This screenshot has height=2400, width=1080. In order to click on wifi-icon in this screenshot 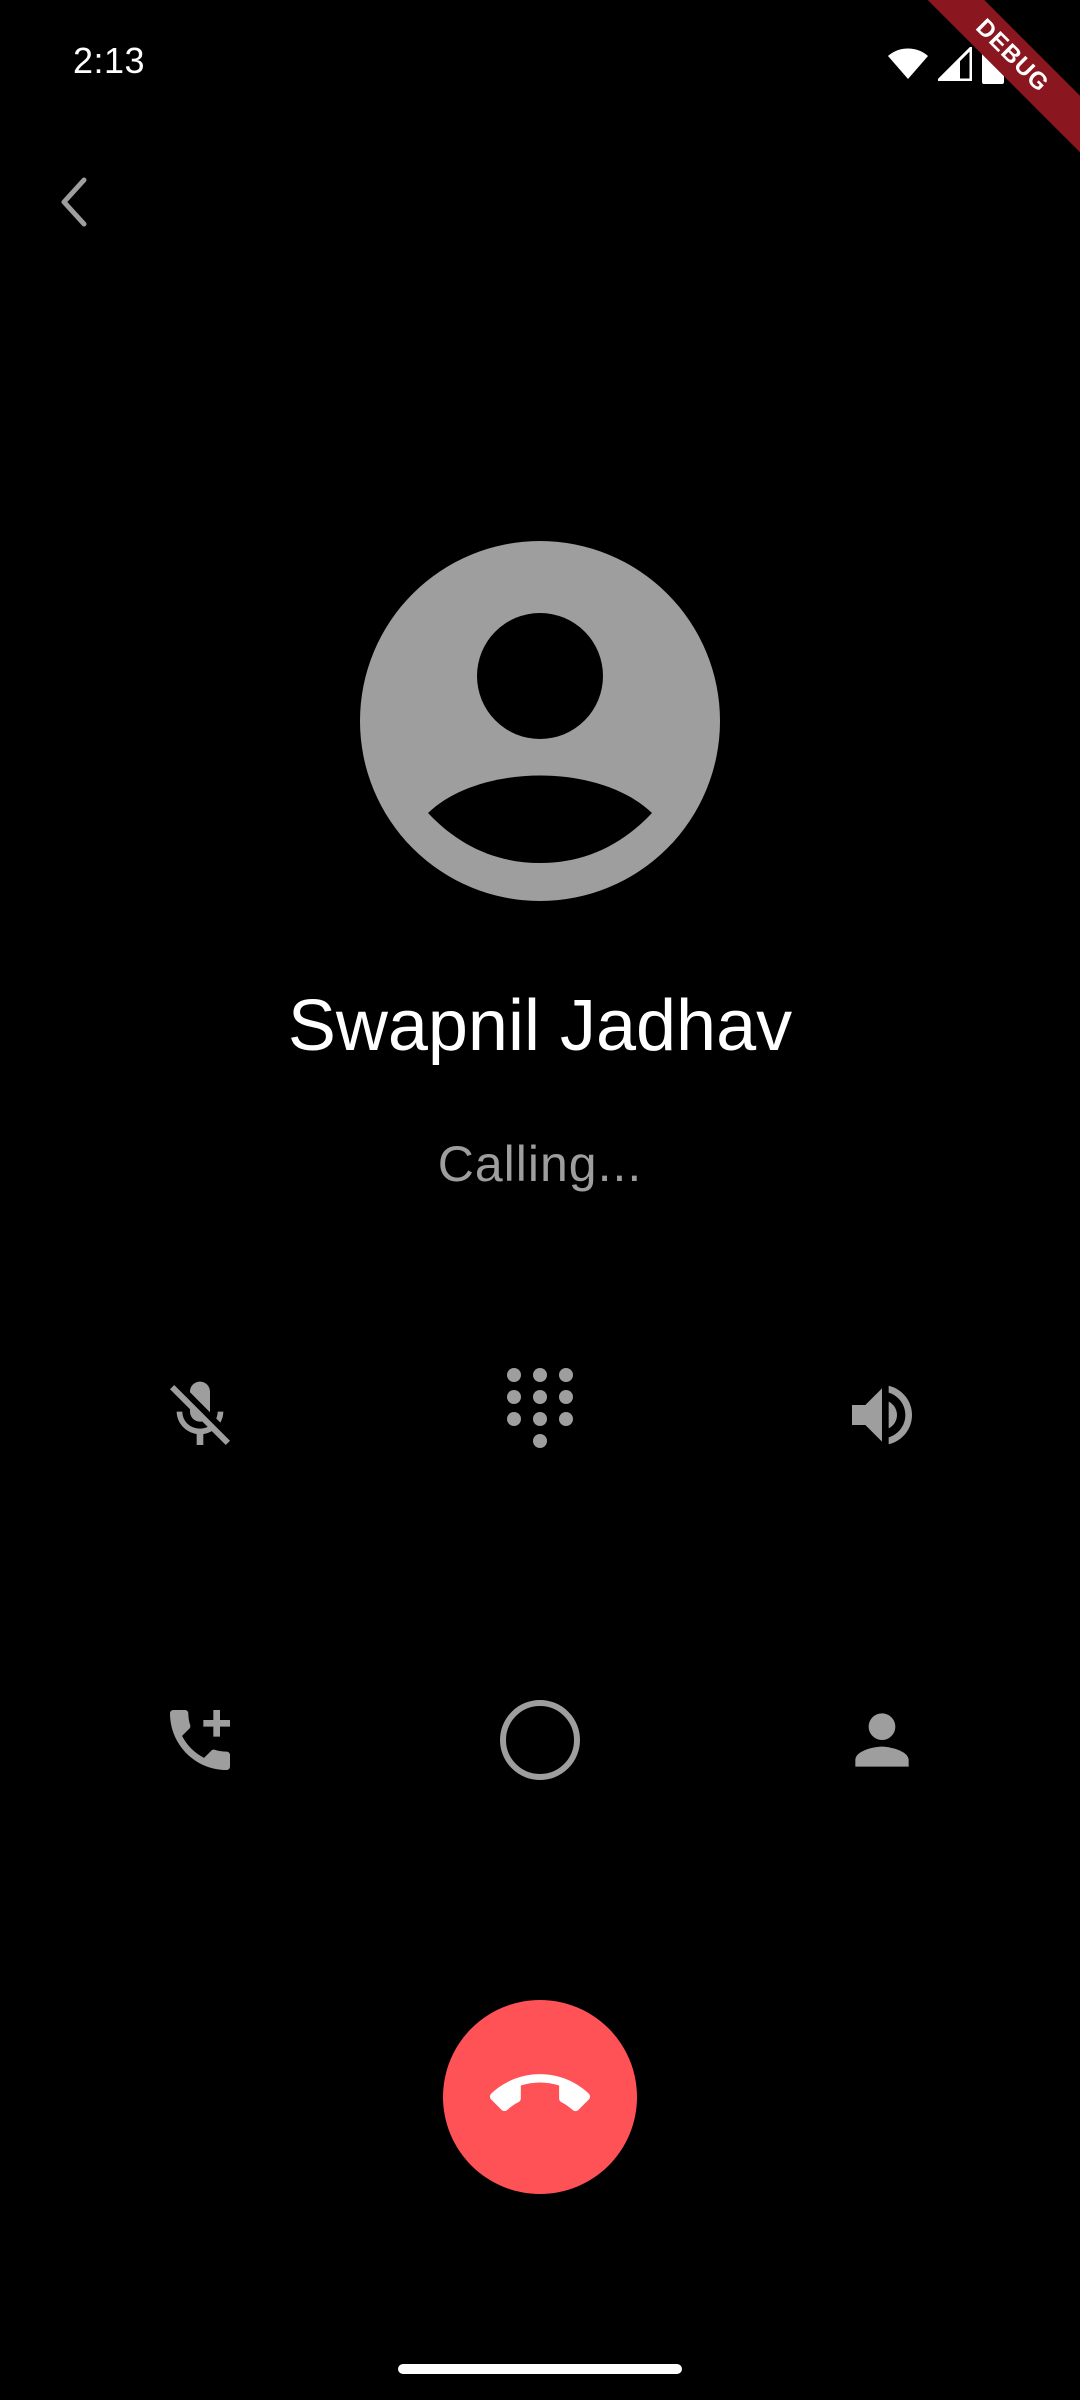, I will do `click(908, 64)`.